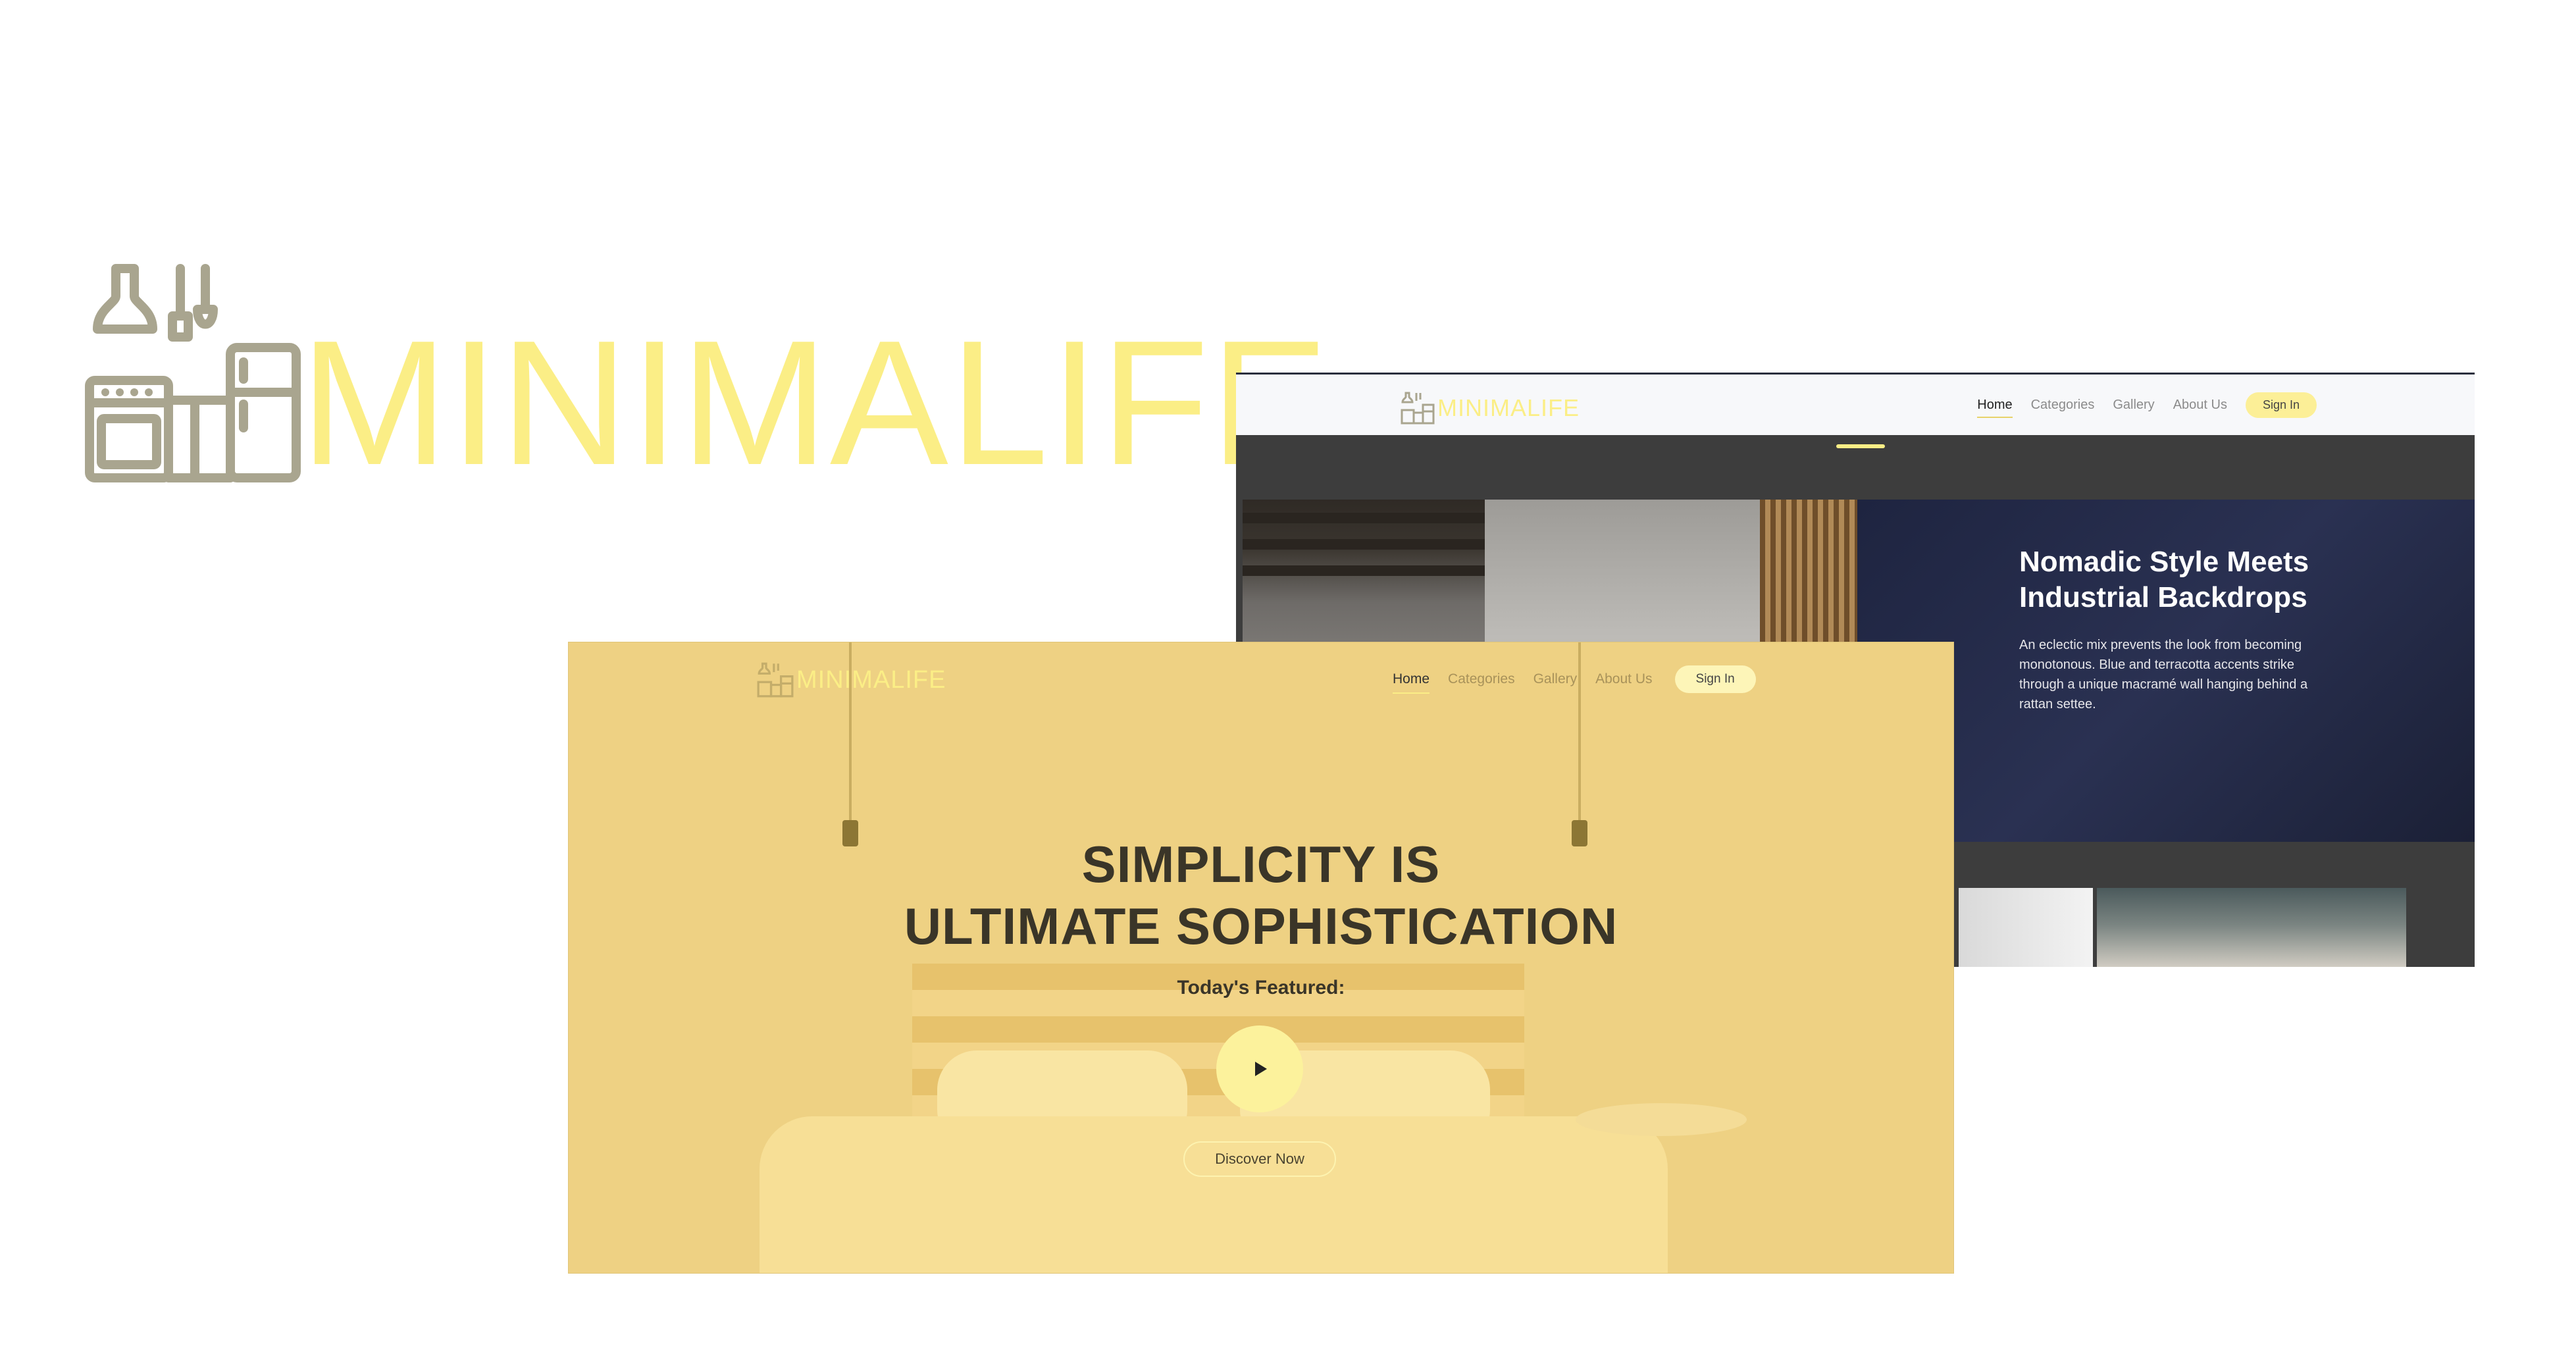 The width and height of the screenshot is (2576, 1348). Describe the element at coordinates (1860, 446) in the screenshot. I see `slider-indicator` at that location.